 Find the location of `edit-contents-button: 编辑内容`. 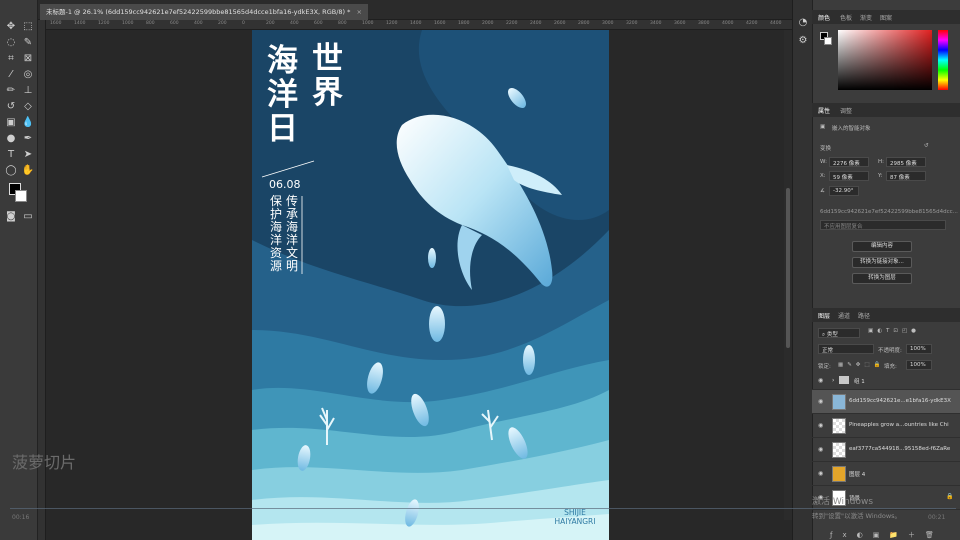

edit-contents-button: 编辑内容 is located at coordinates (882, 246).